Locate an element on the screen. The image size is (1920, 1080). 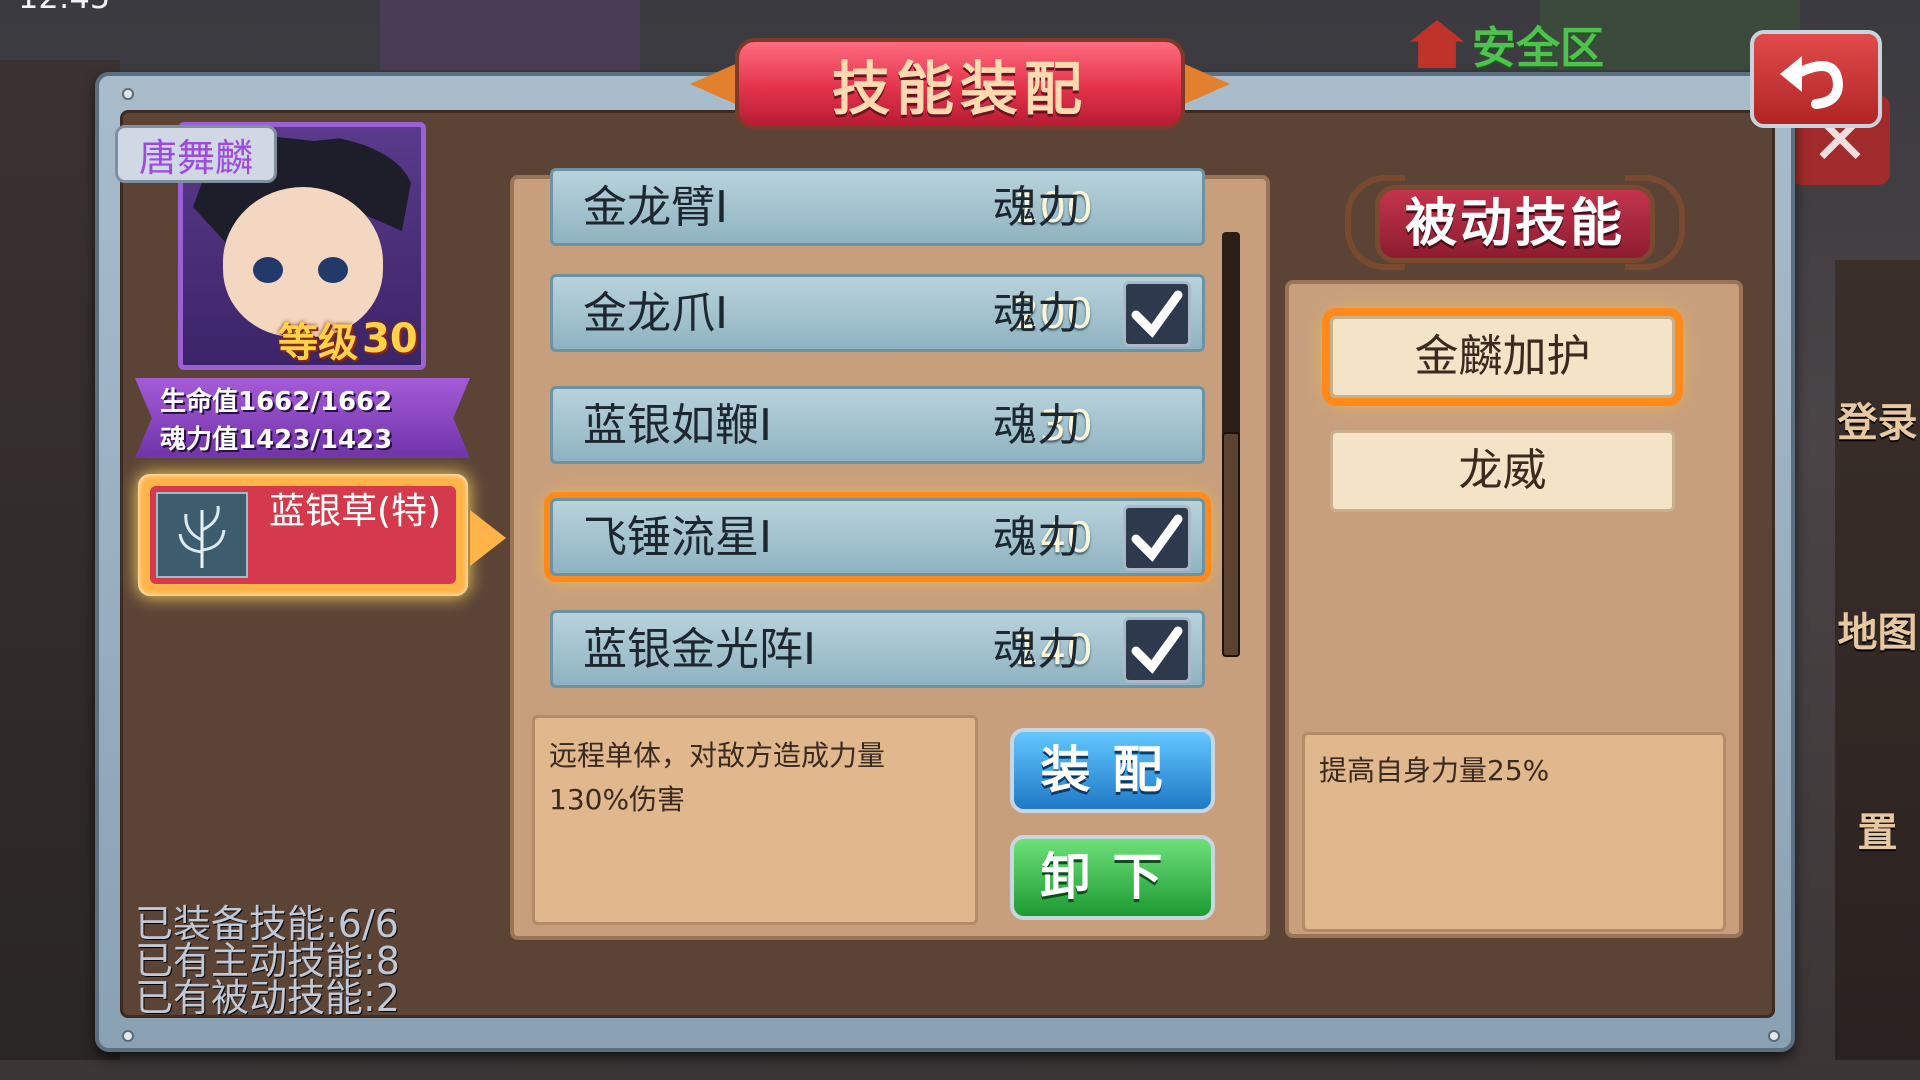
passive-skill-item: 龙威 is located at coordinates (1502, 471).